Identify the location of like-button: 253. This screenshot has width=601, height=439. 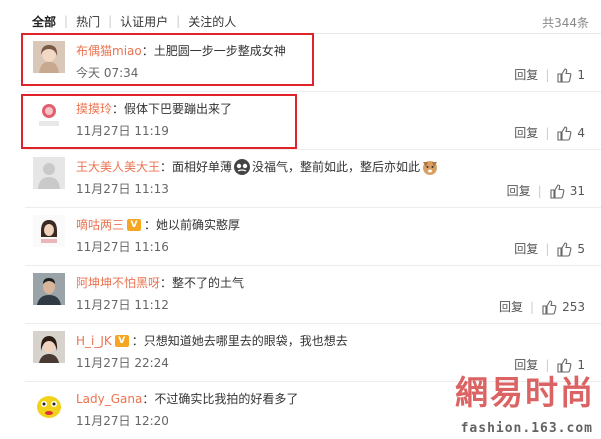
(563, 307).